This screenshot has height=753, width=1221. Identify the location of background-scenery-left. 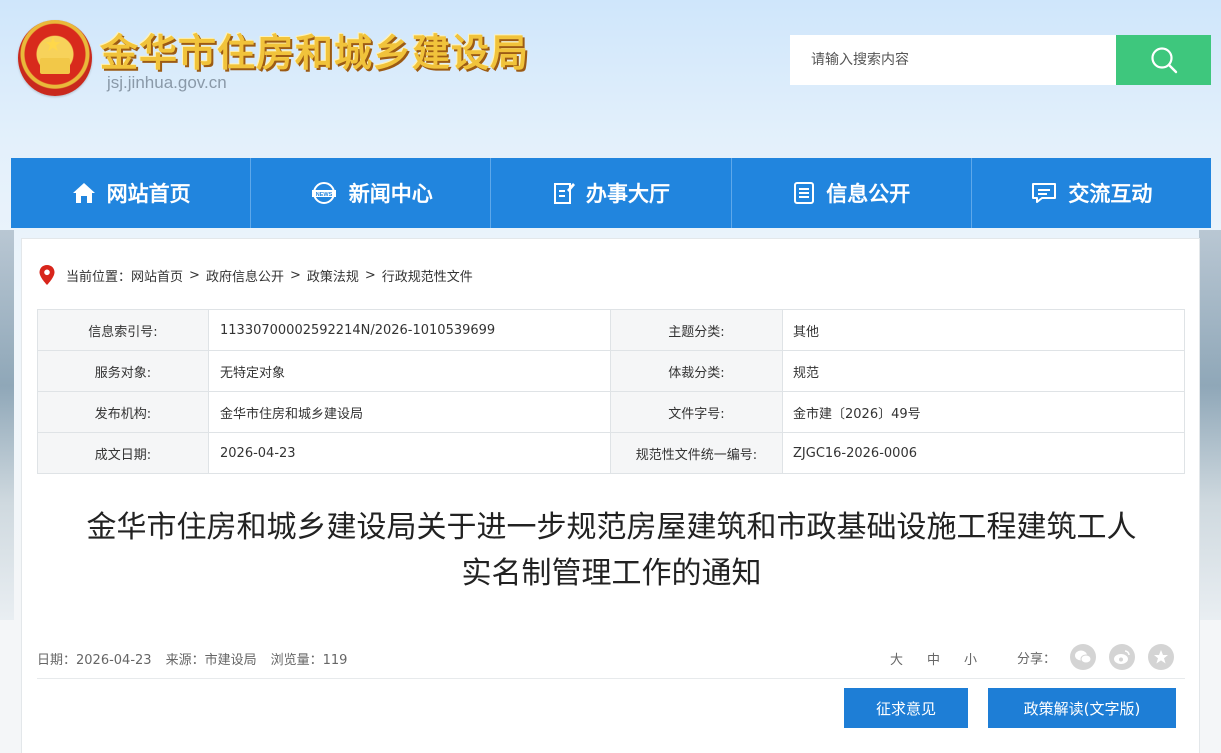
(7, 425).